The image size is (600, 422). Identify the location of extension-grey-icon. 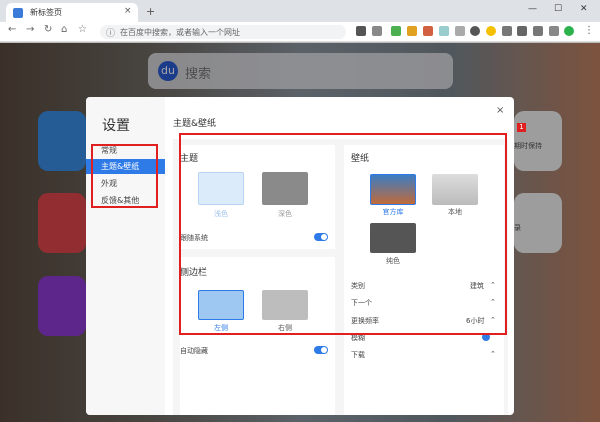
(460, 31).